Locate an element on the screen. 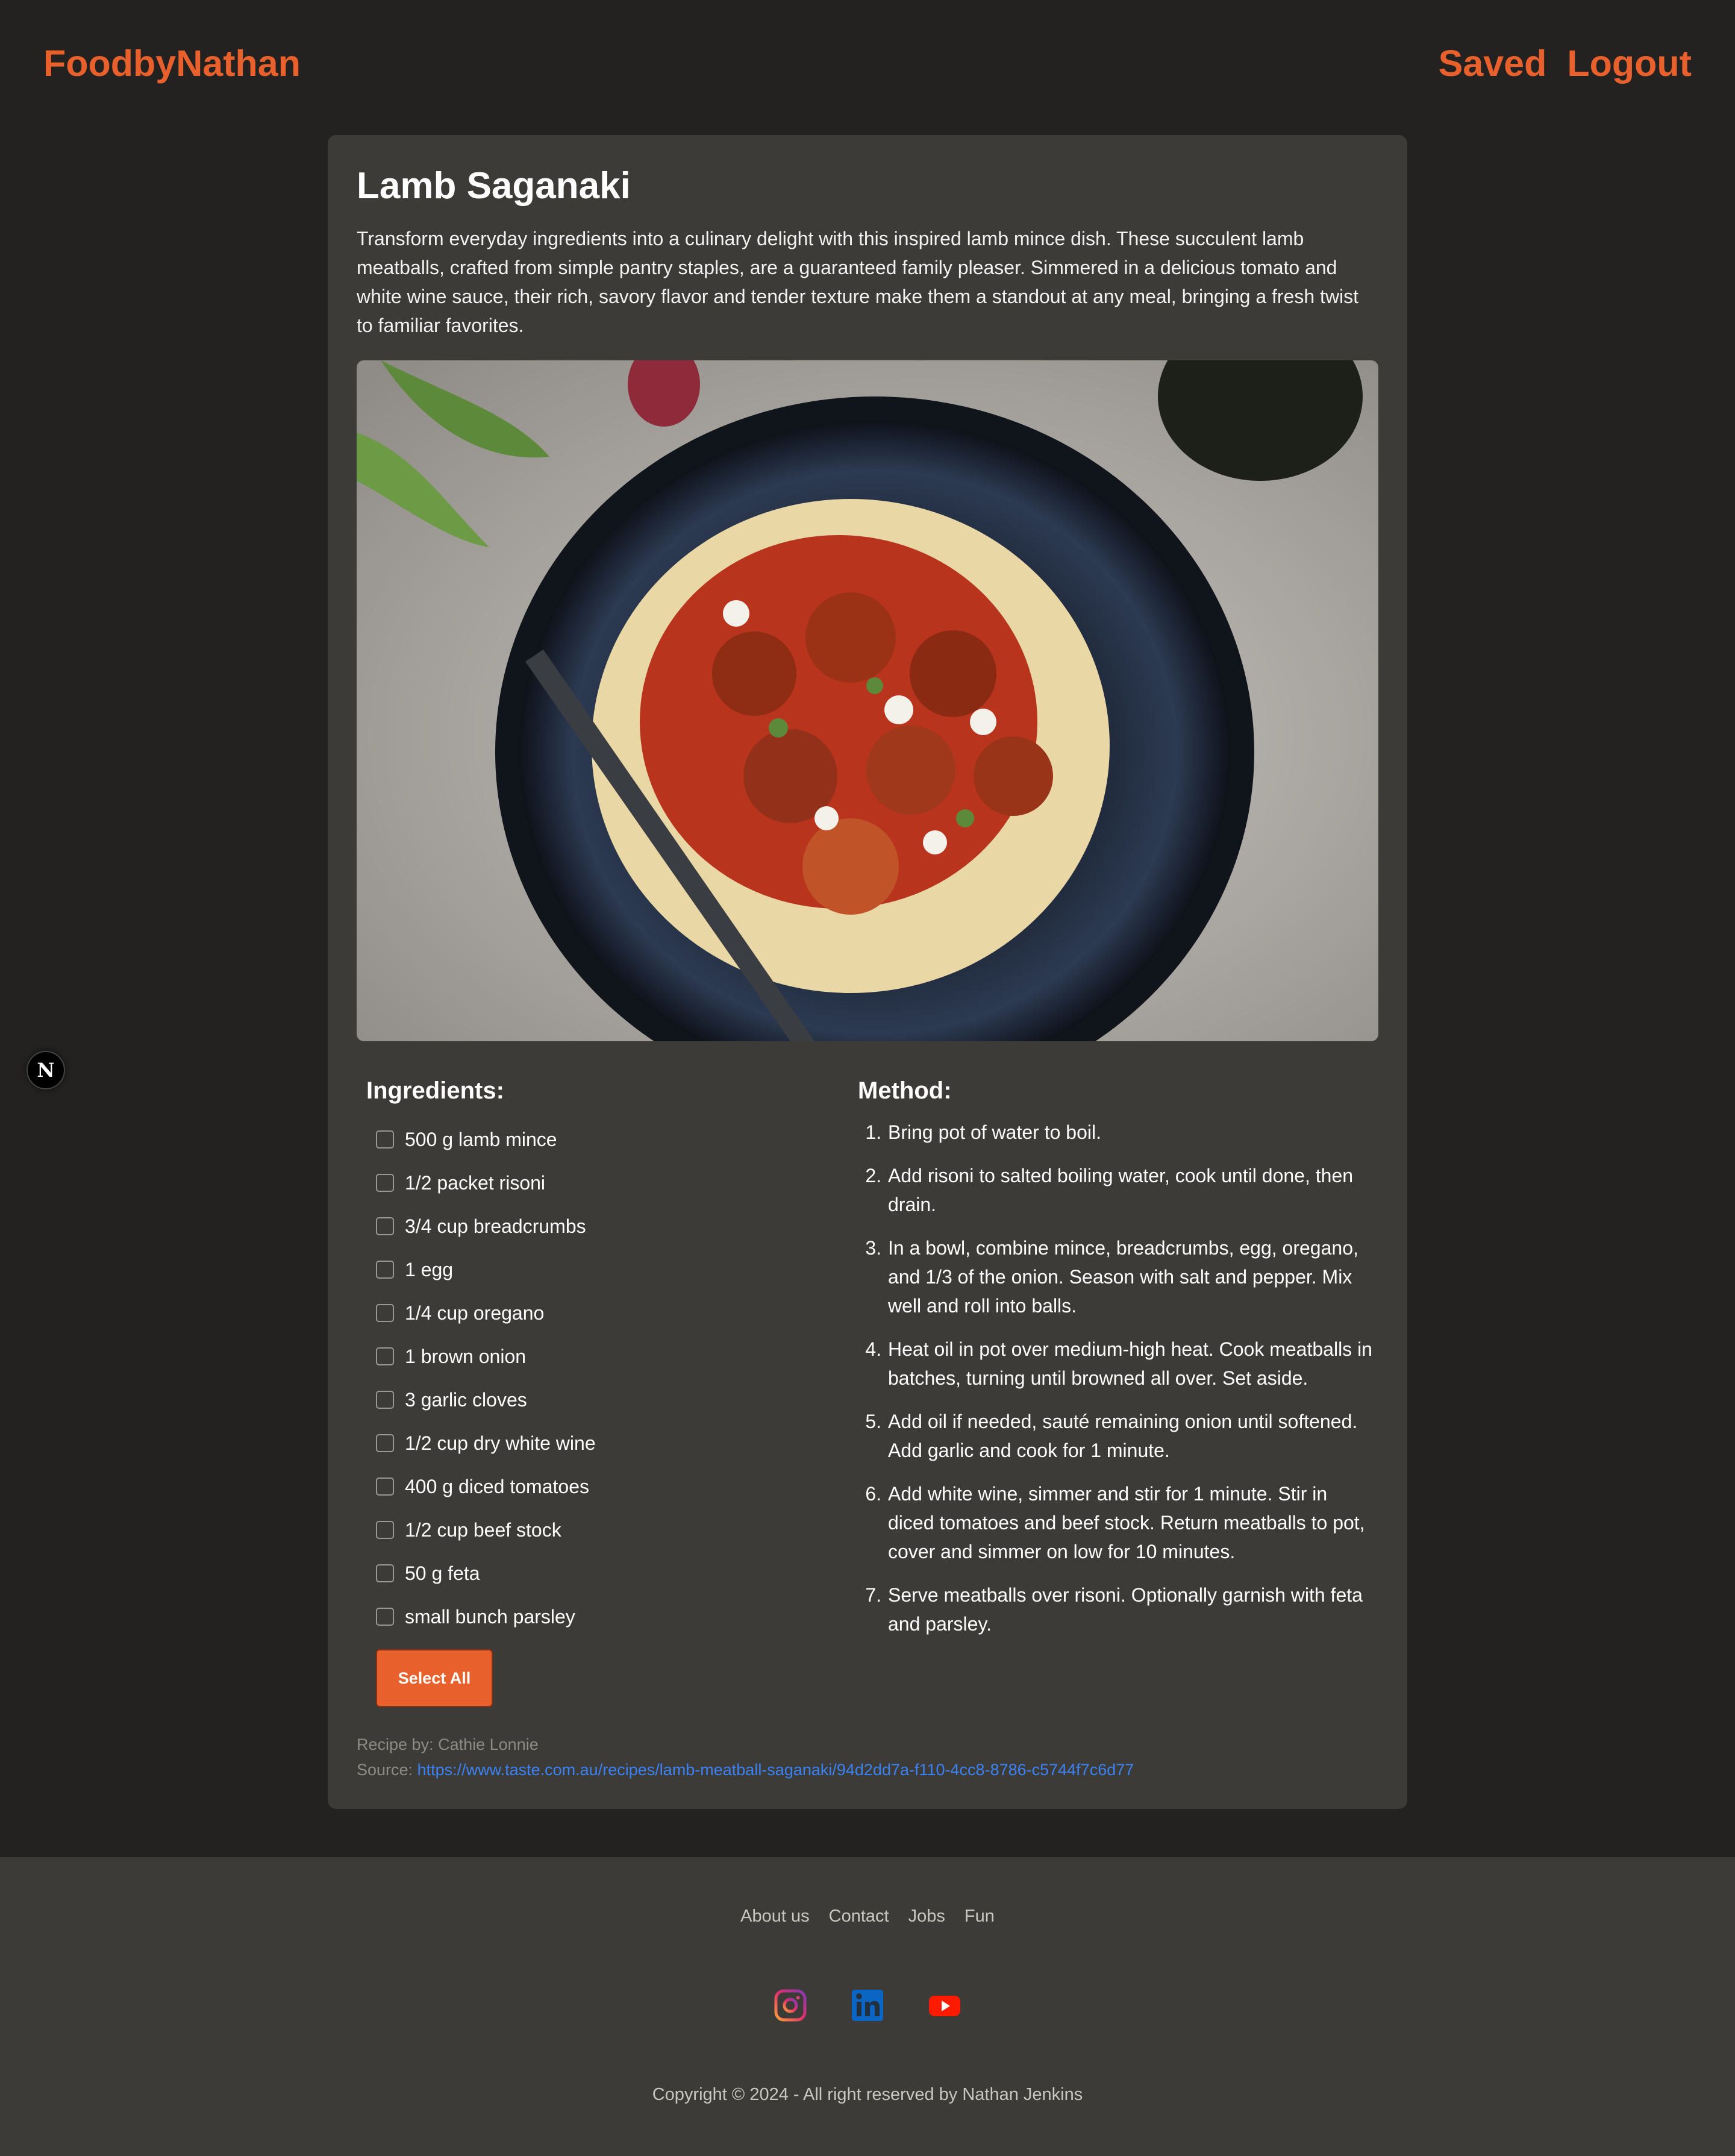  select-all-button: Select All is located at coordinates (434, 1678).